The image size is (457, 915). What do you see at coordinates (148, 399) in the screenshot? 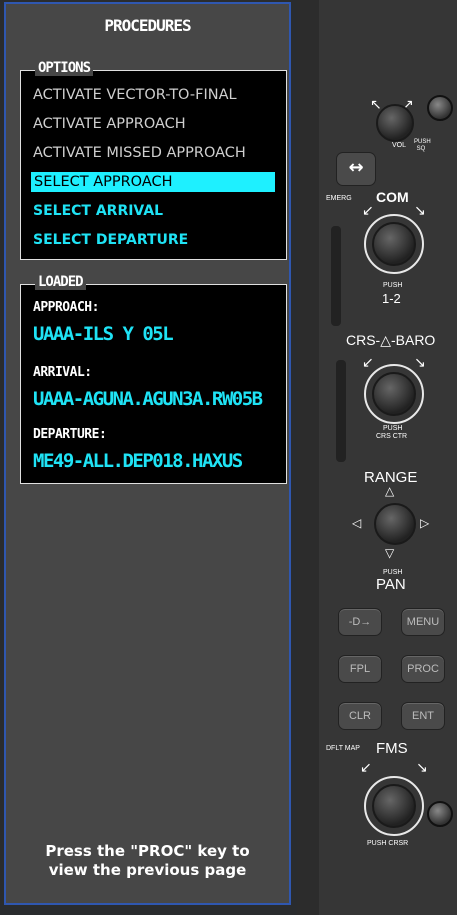
I see `arrival-value: UAAA-AGUNA.AGUN3A.RW05B` at bounding box center [148, 399].